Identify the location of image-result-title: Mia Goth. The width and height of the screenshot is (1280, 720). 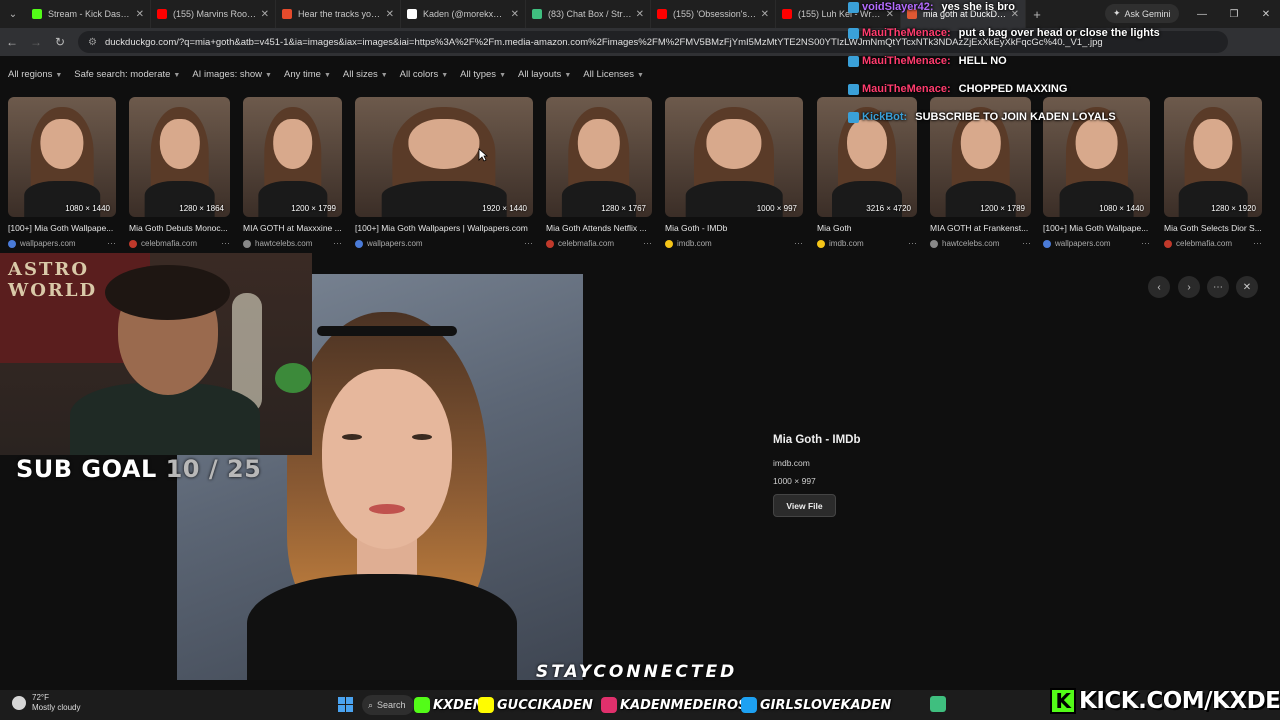
(867, 228).